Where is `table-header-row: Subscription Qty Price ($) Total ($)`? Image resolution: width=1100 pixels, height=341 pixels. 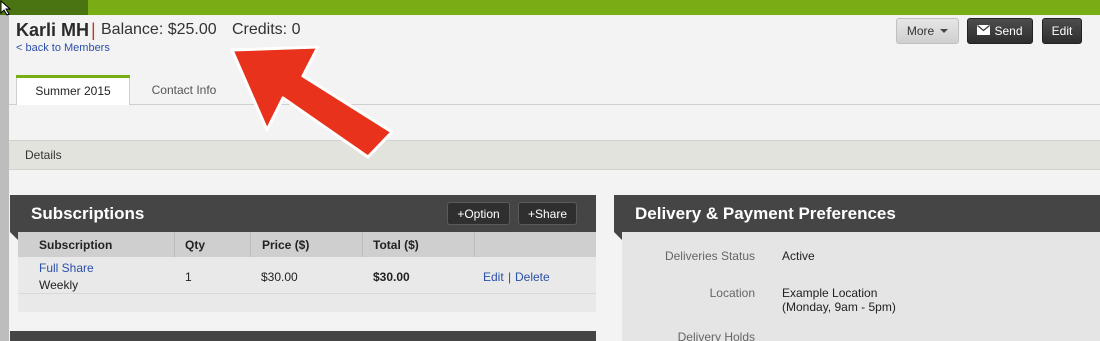
table-header-row: Subscription Qty Price ($) Total ($) is located at coordinates (307, 244).